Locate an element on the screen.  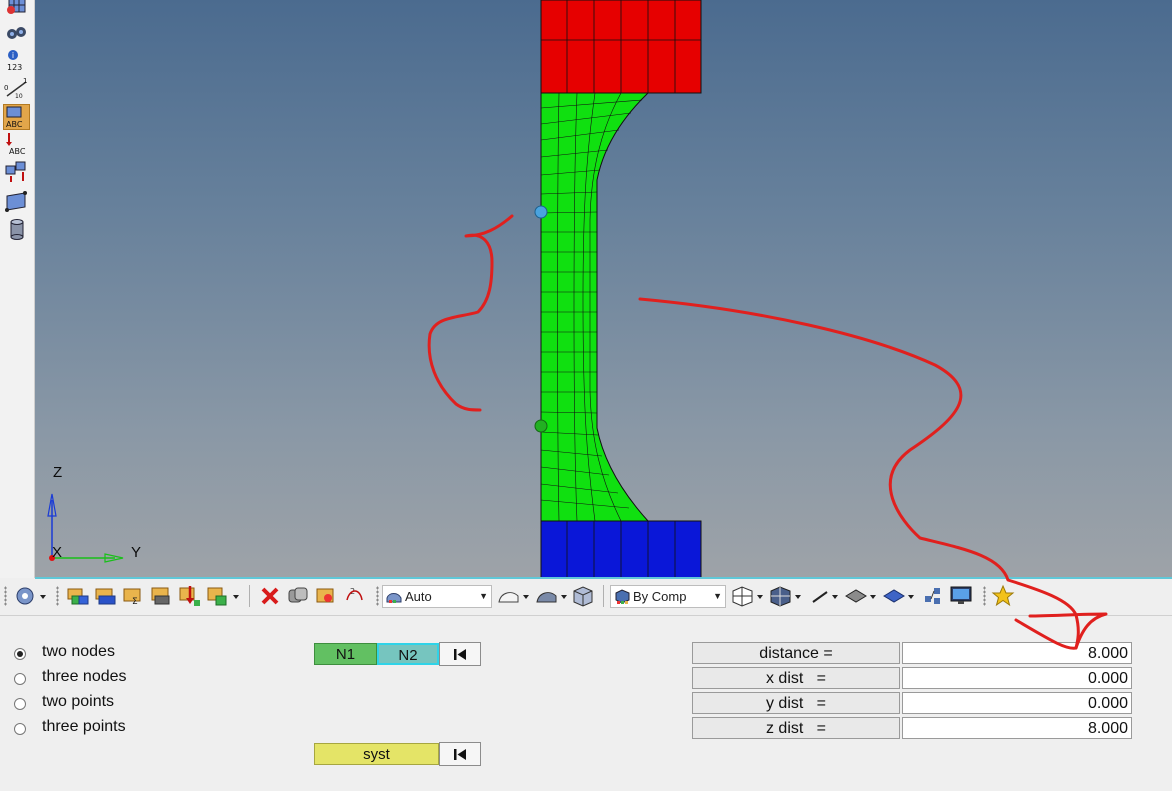
left-toolbar: i 123 0 1 10 ABC ABC is located at coordinates (17, 289).